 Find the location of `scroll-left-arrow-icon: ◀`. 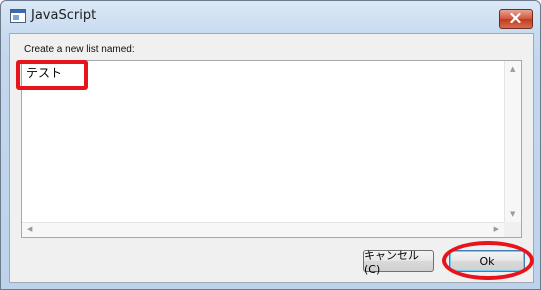

scroll-left-arrow-icon: ◀ is located at coordinates (29, 229).